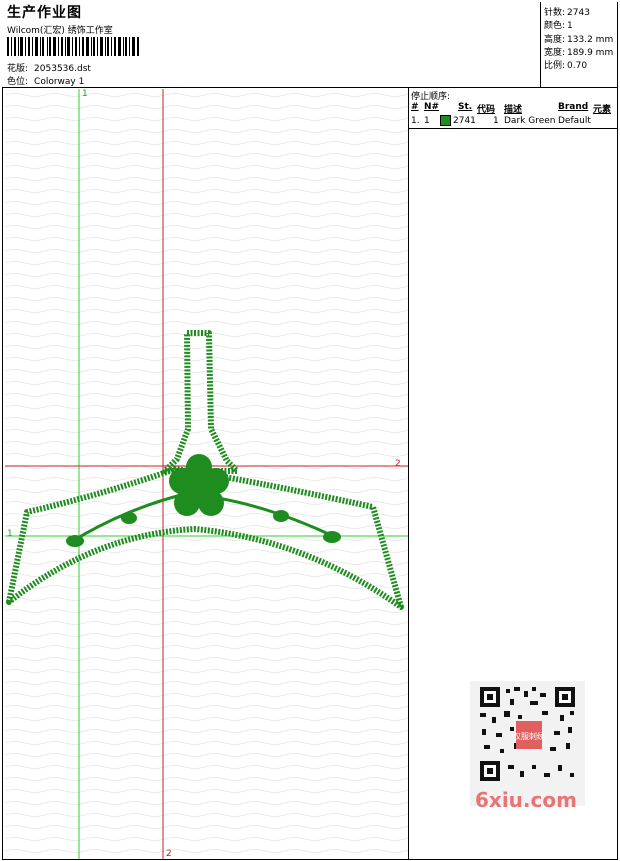 The width and height of the screenshot is (620, 861). I want to click on col-header-brand: Brand, so click(573, 107).